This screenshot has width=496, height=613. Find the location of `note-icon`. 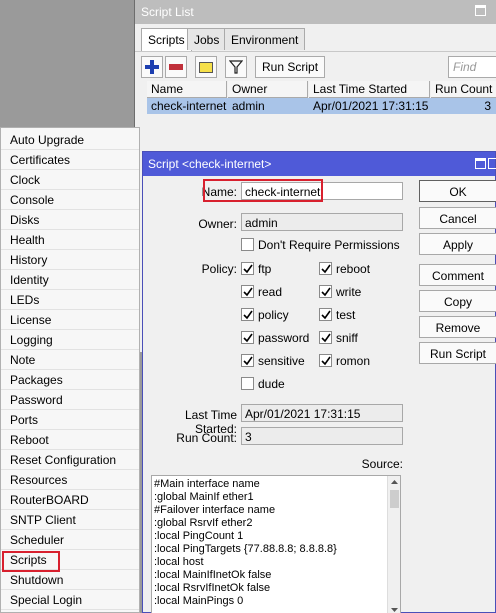

note-icon is located at coordinates (206, 67).